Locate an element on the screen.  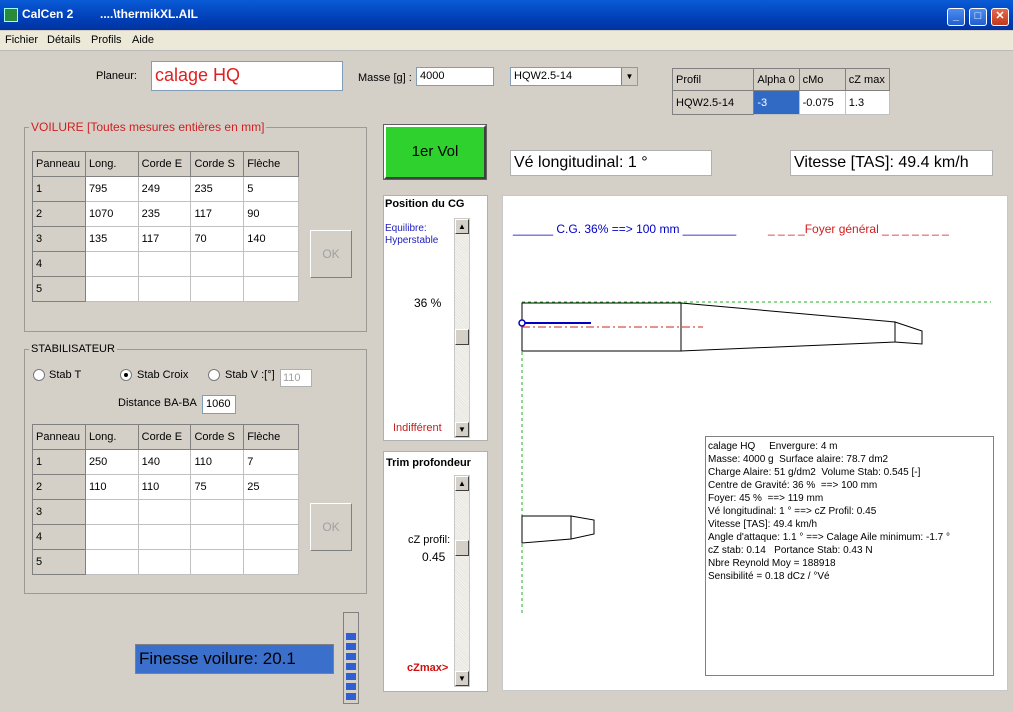
stab-r3-corde-e is located at coordinates (164, 512).